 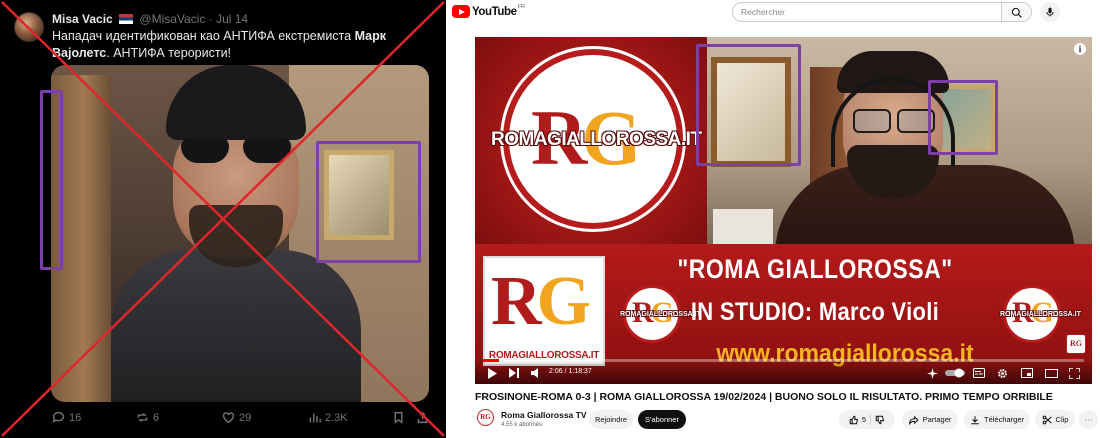 I want to click on room-cabinet, so click(x=743, y=228).